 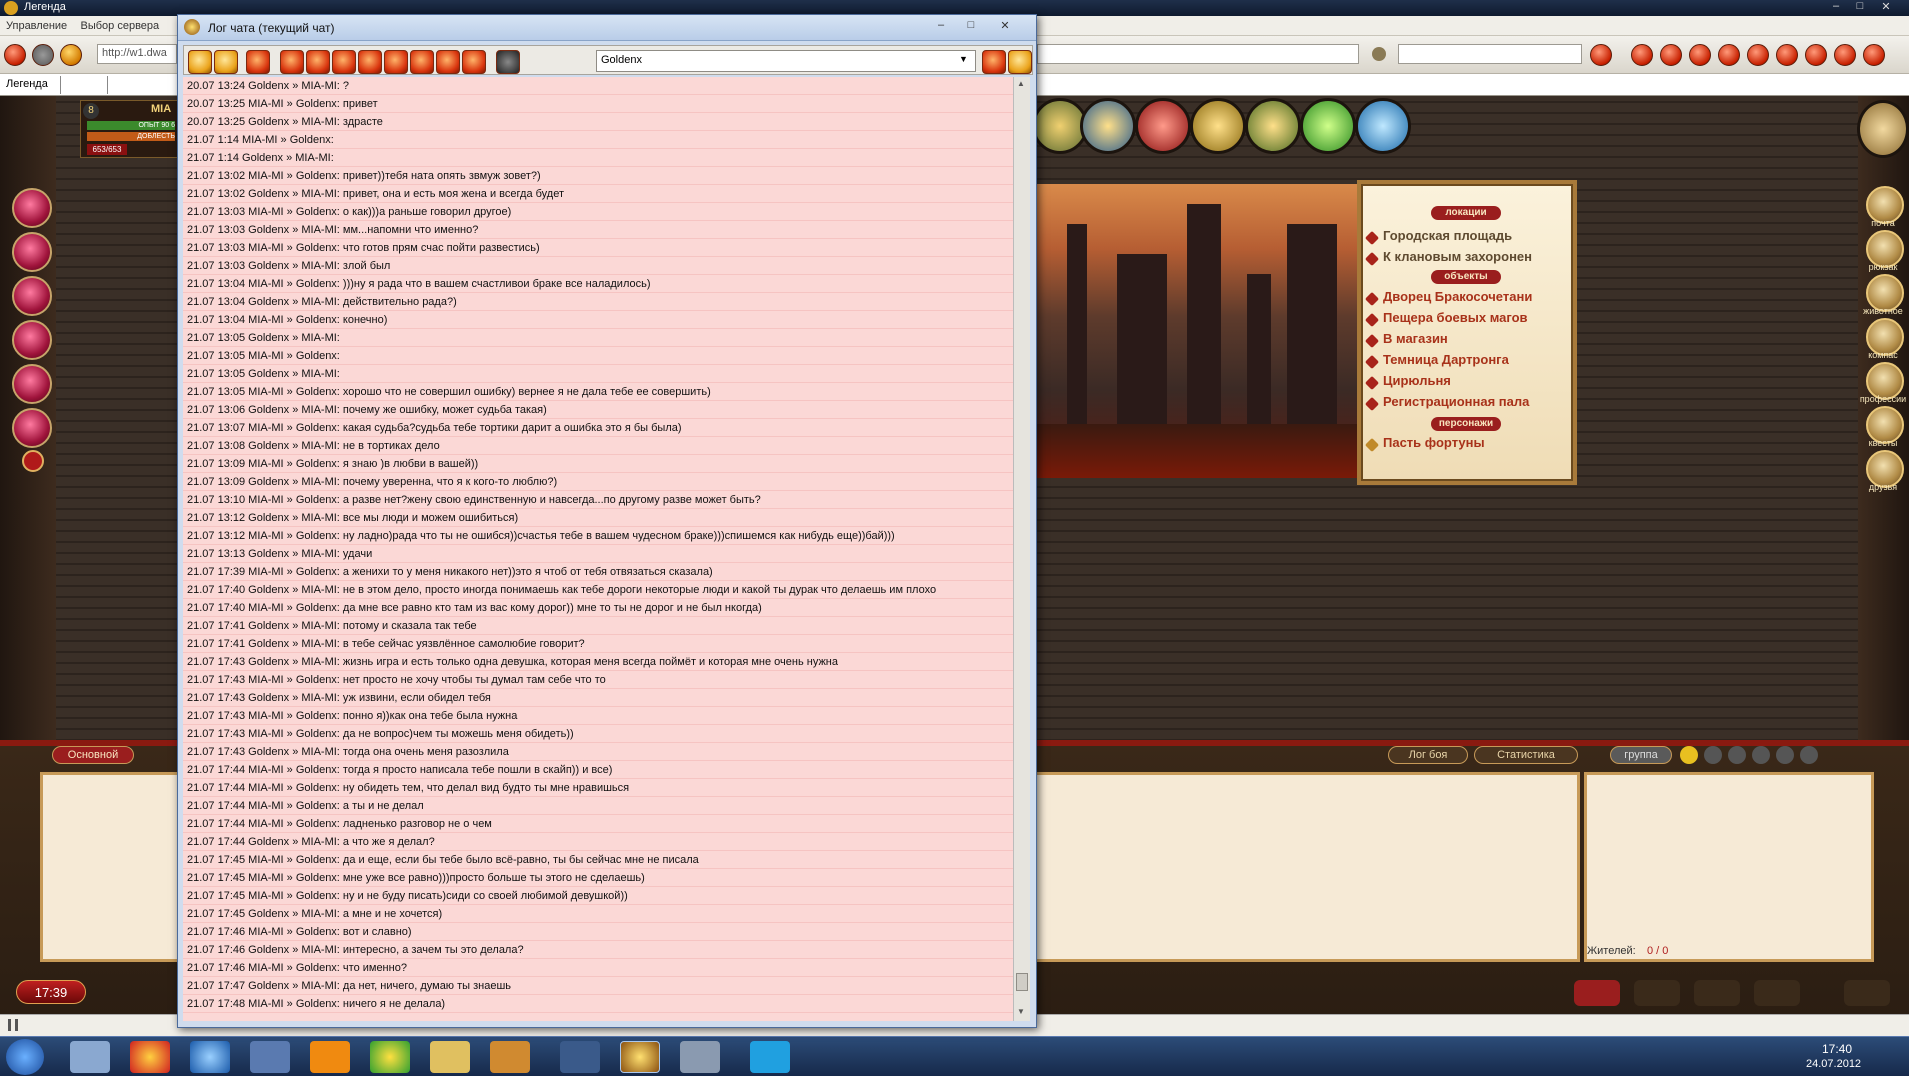 I want to click on chat-minimize-icon: –, so click(x=941, y=25).